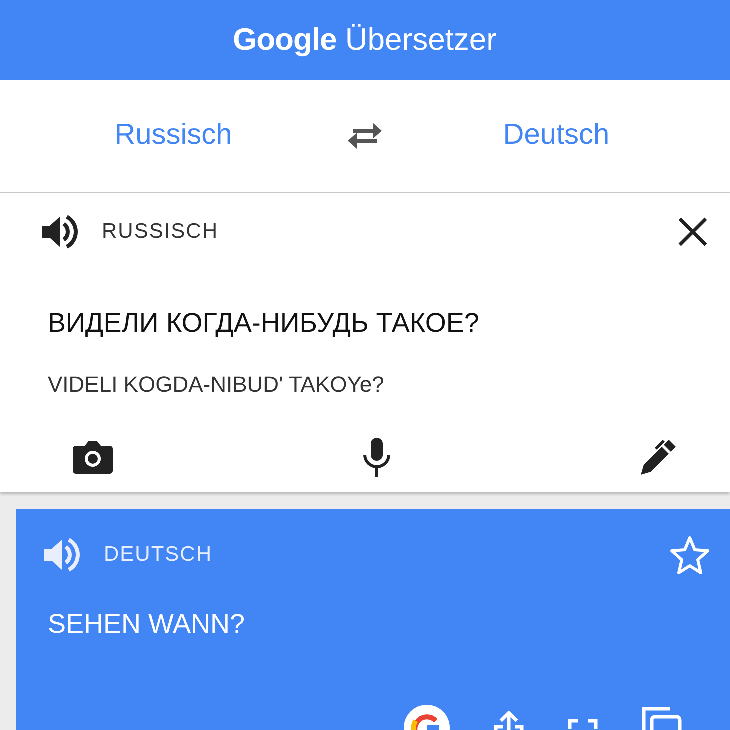 This screenshot has width=730, height=730. What do you see at coordinates (556, 136) in the screenshot?
I see `target-language-button: Deutsch` at bounding box center [556, 136].